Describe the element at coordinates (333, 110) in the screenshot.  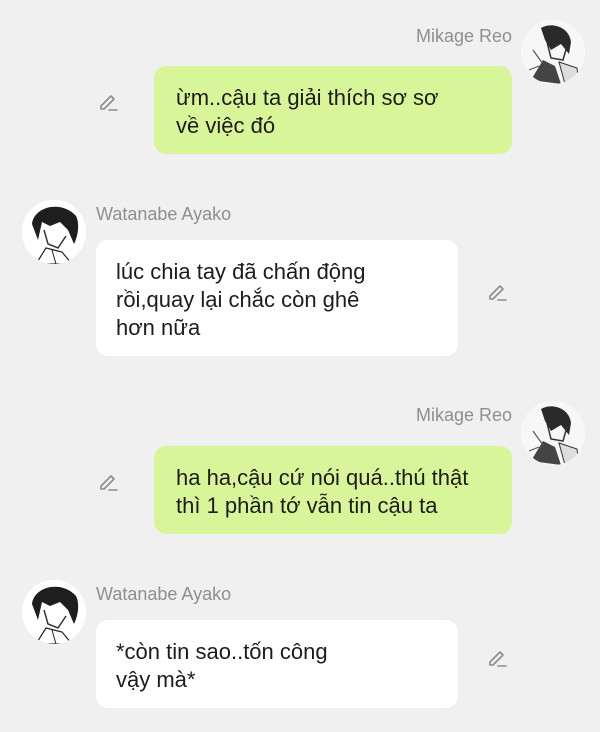
I see `message-bubble: ừm..cậu ta giải thích sơ sơ về việc đó` at that location.